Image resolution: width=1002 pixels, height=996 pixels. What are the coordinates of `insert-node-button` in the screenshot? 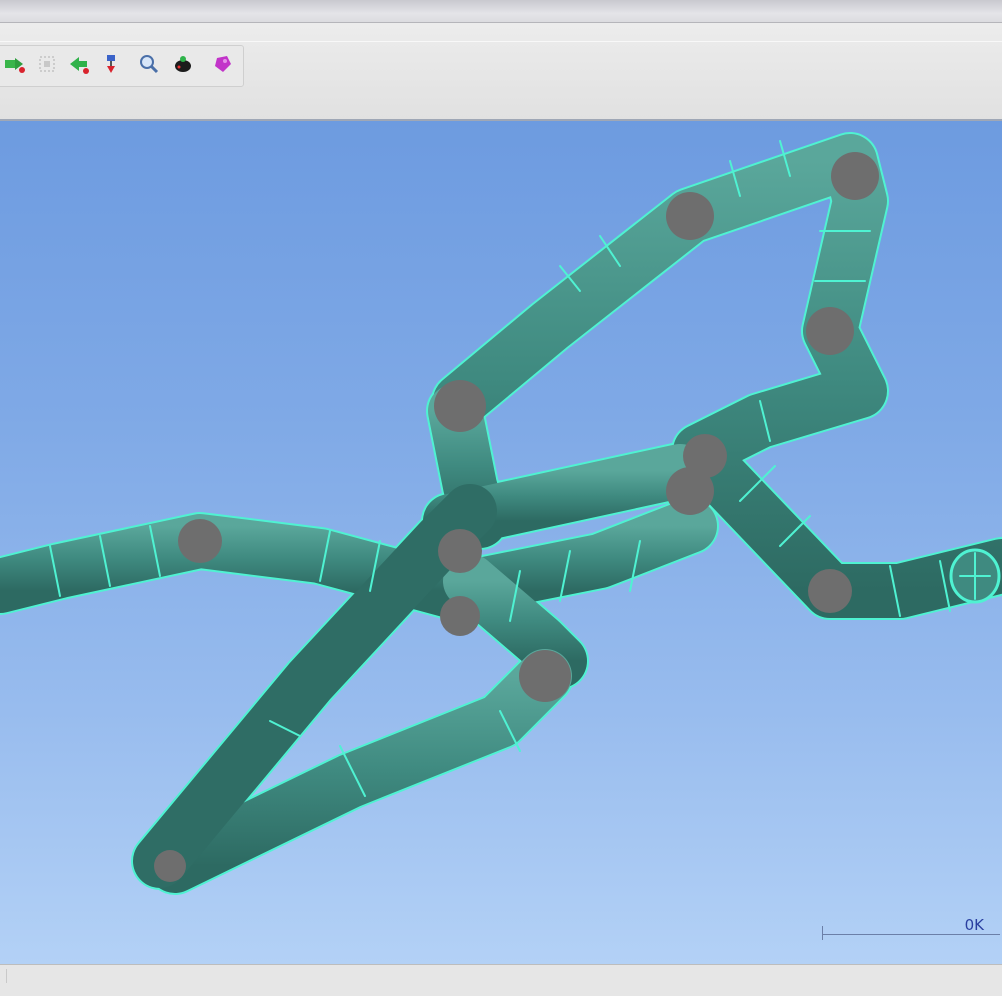 It's located at (15, 64).